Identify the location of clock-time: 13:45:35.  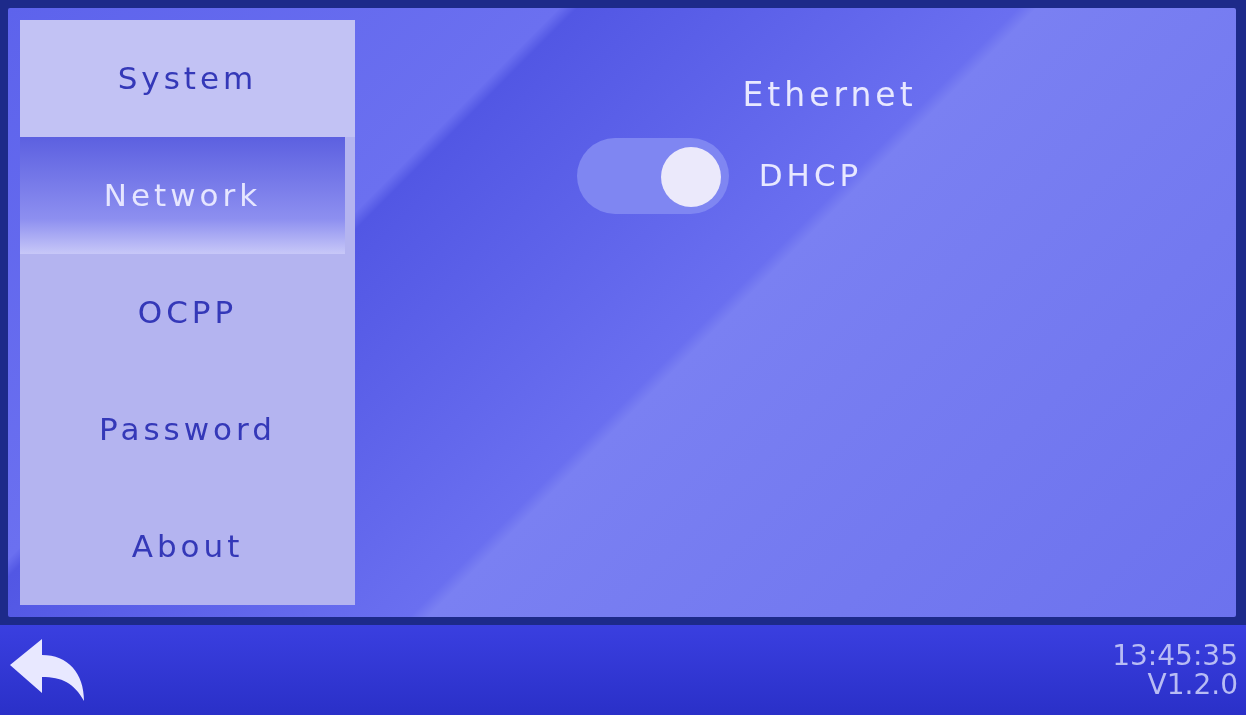
(1175, 655).